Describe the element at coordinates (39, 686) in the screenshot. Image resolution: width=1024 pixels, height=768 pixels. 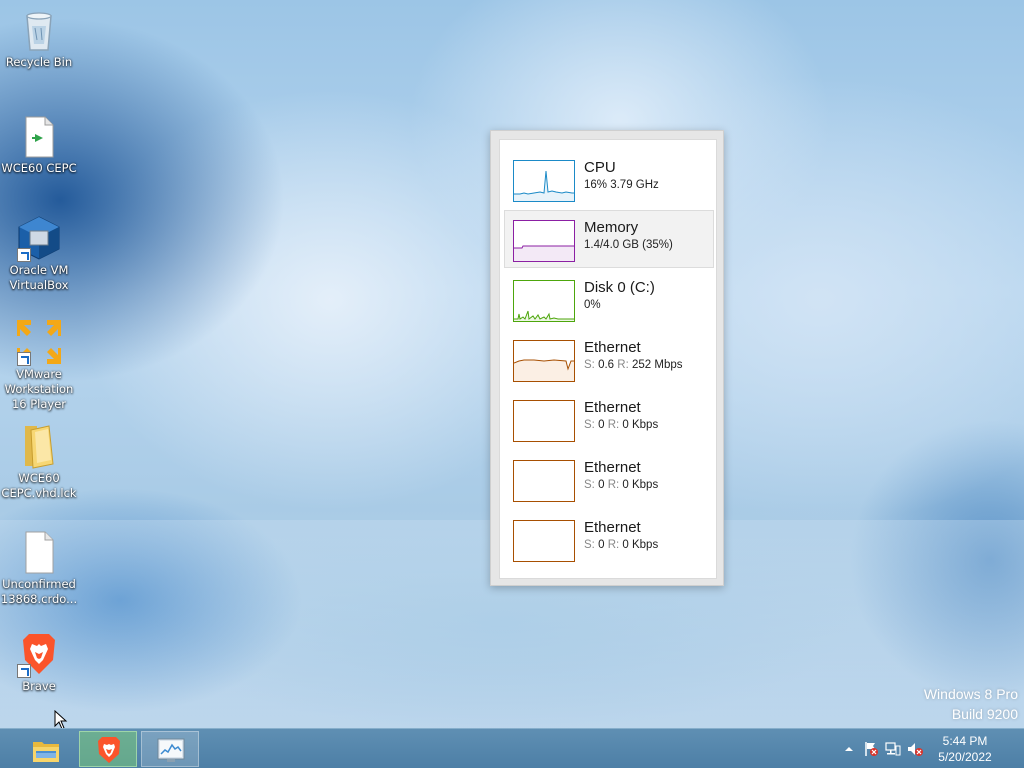
I see `desktop-icon-label: Brave` at that location.